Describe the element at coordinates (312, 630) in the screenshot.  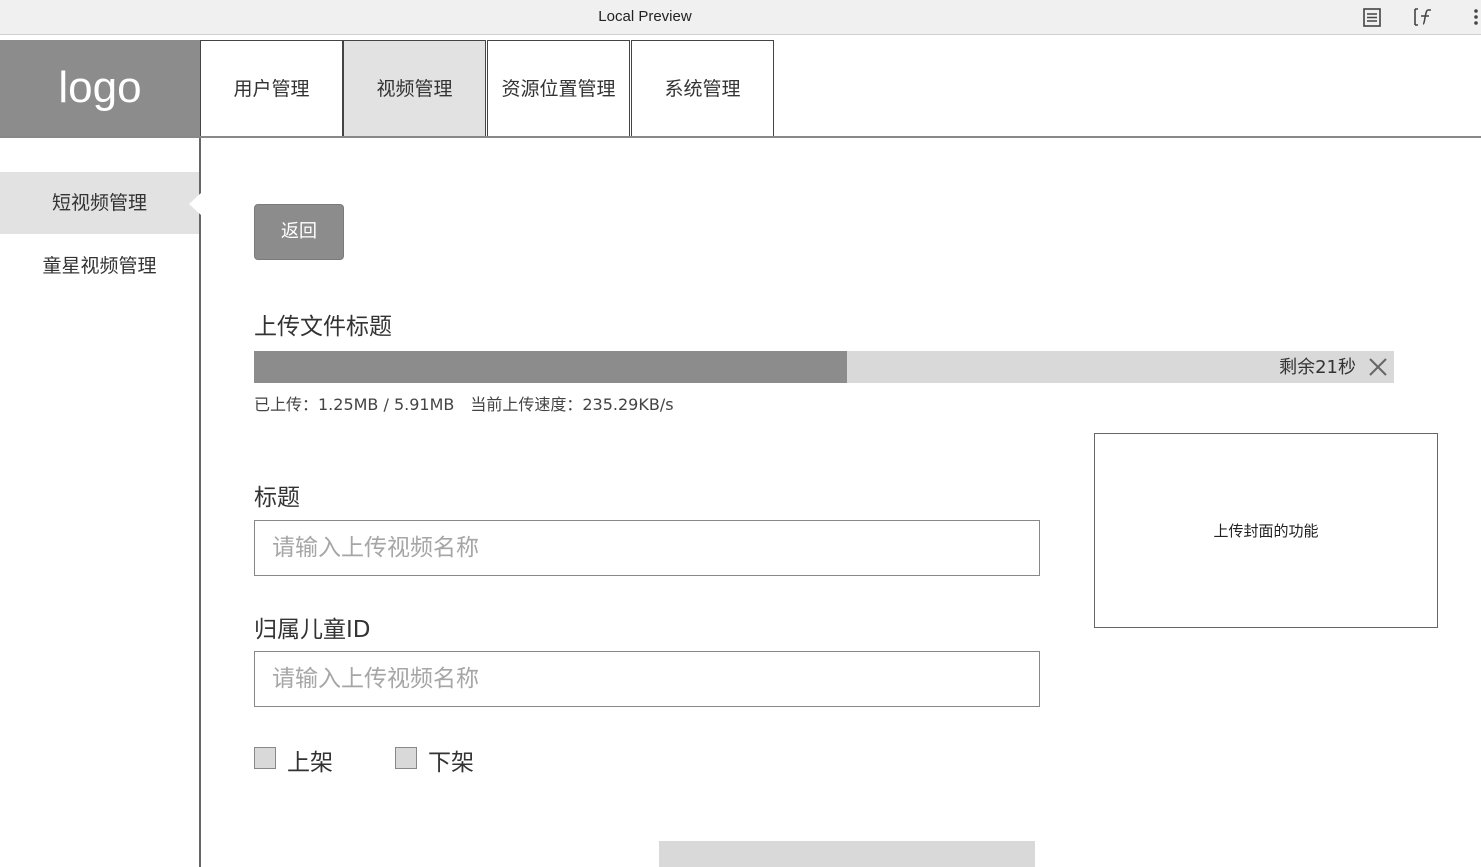
I see `child-id-field-label: 归属儿童ID` at that location.